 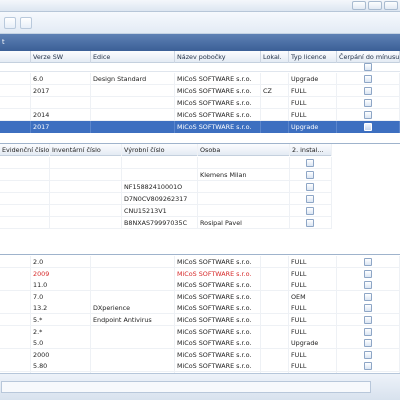 I want to click on detail-row: CNU15213V1, so click(x=166, y=211).